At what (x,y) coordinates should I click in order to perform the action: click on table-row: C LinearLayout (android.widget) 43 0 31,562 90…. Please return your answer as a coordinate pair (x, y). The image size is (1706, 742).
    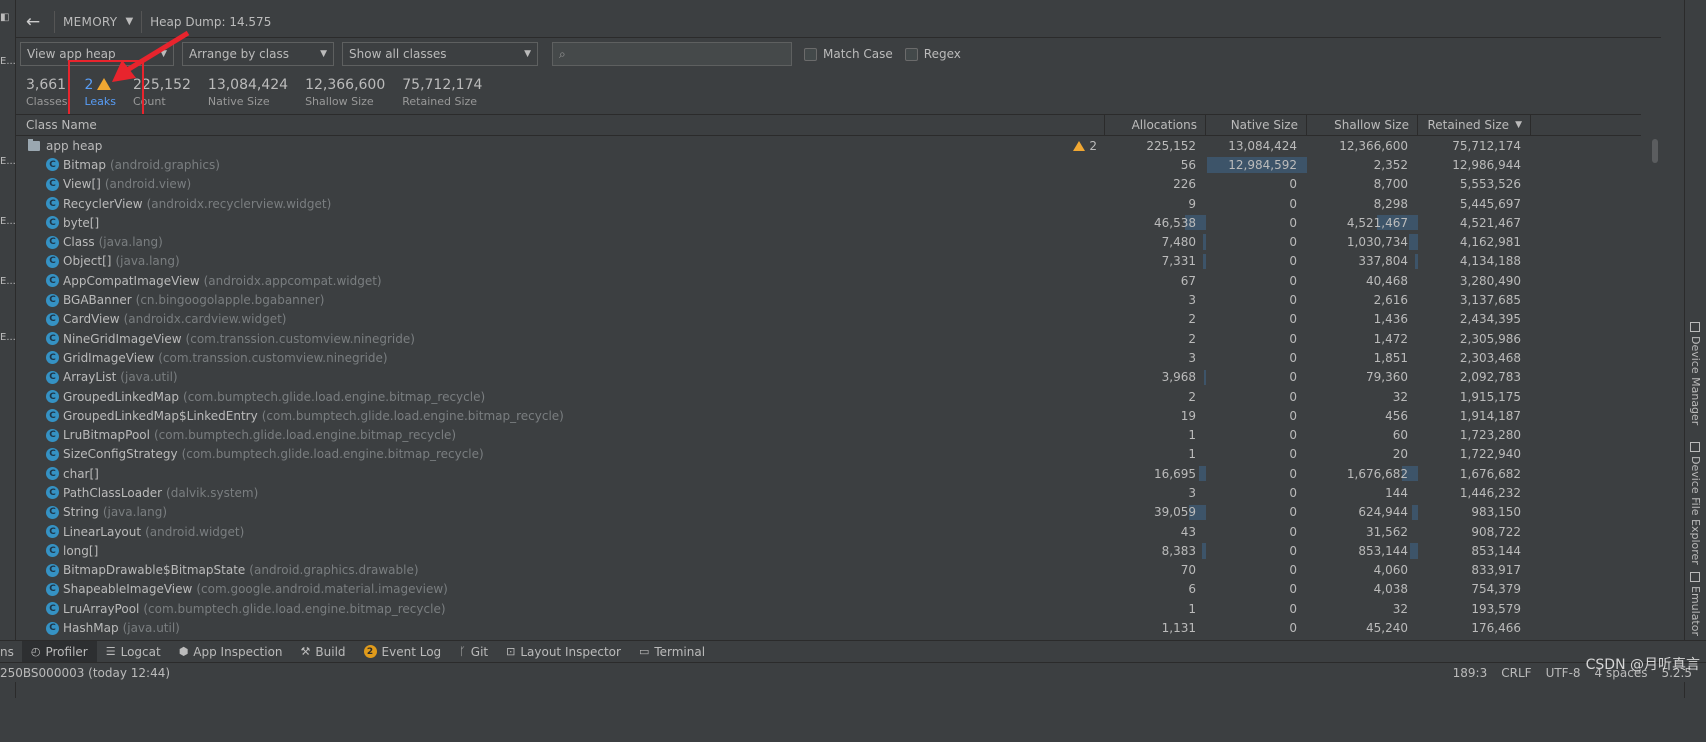
    Looking at the image, I should click on (828, 531).